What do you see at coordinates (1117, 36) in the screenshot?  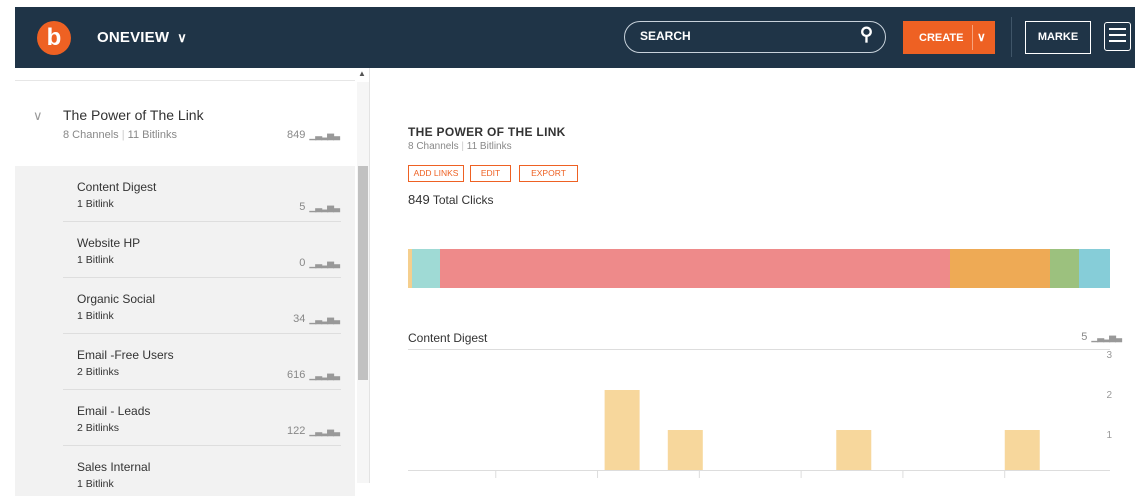 I see `hamburger-menu-icon` at bounding box center [1117, 36].